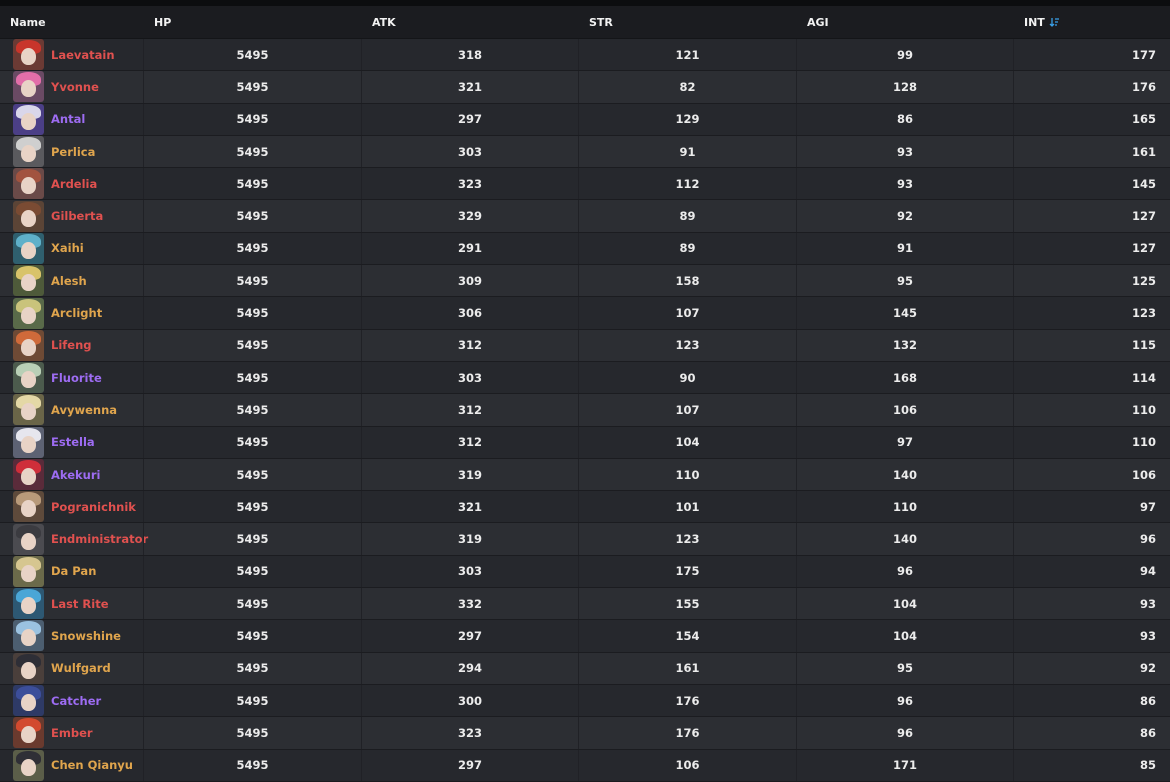 The width and height of the screenshot is (1170, 782). I want to click on name-cell: Fluorite, so click(71, 378).